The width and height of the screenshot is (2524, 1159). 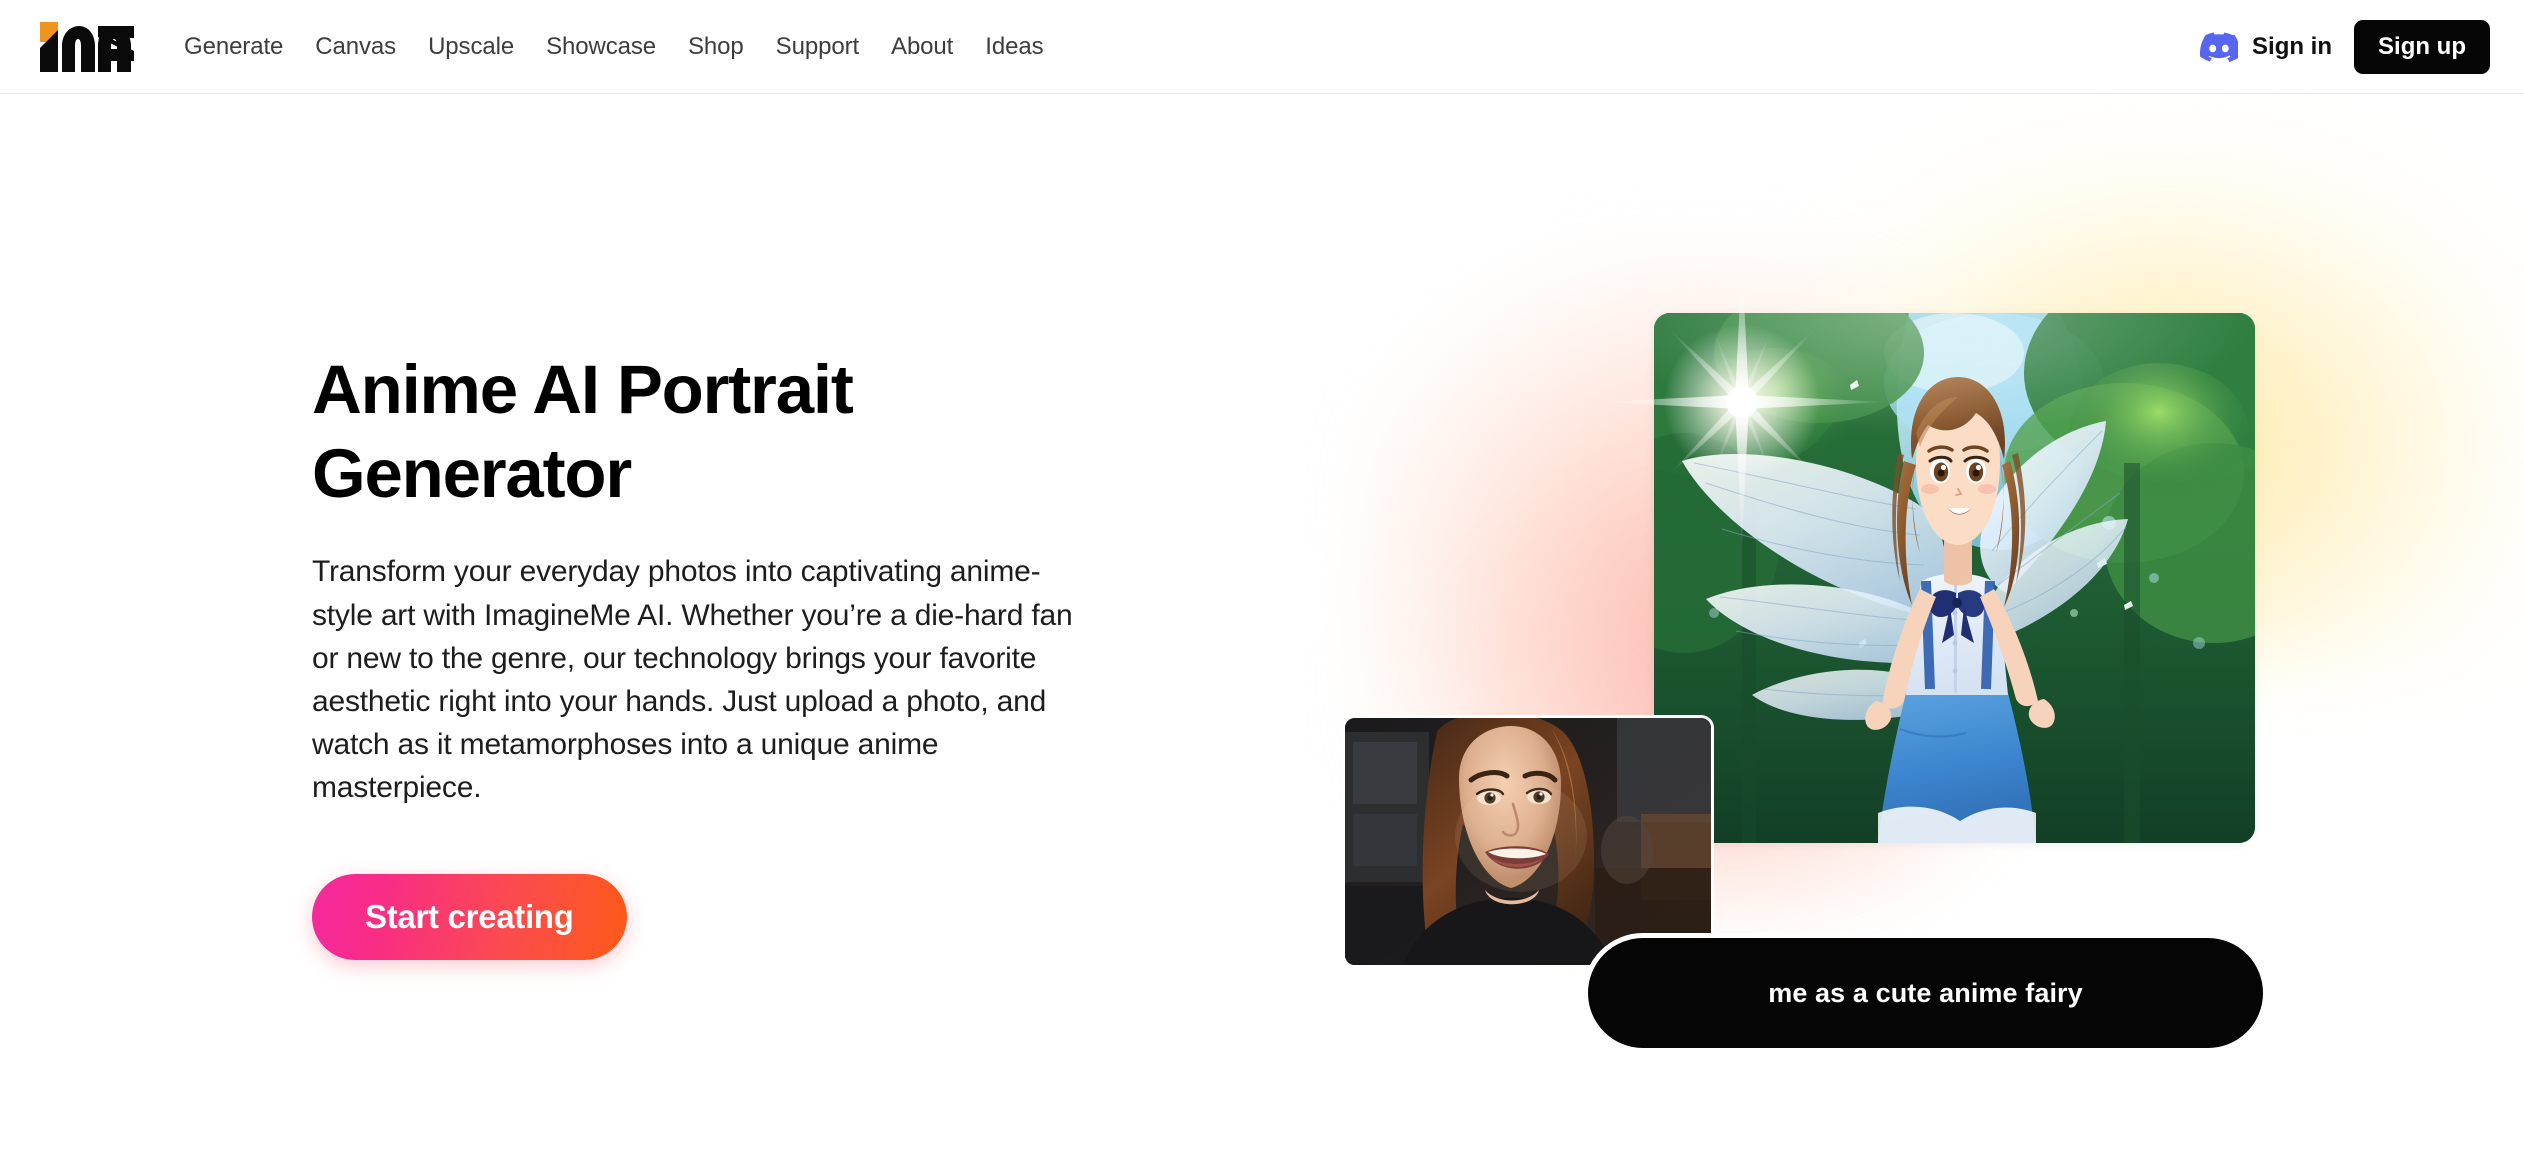 What do you see at coordinates (583, 432) in the screenshot?
I see `page-title: Anime AI Portrait Generator` at bounding box center [583, 432].